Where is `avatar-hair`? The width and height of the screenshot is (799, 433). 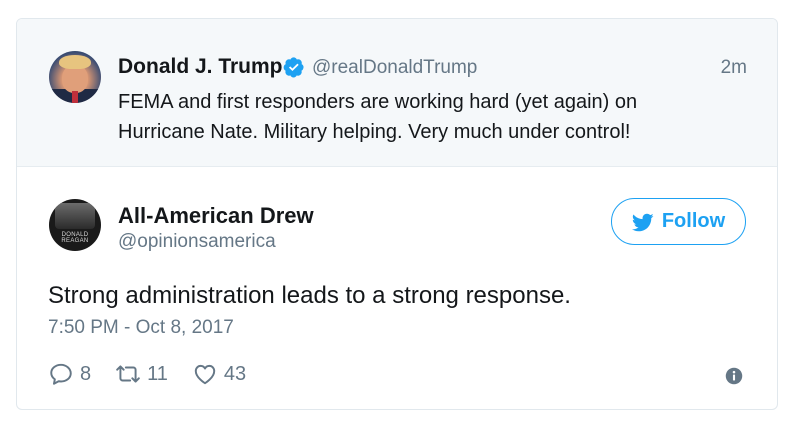 avatar-hair is located at coordinates (75, 62).